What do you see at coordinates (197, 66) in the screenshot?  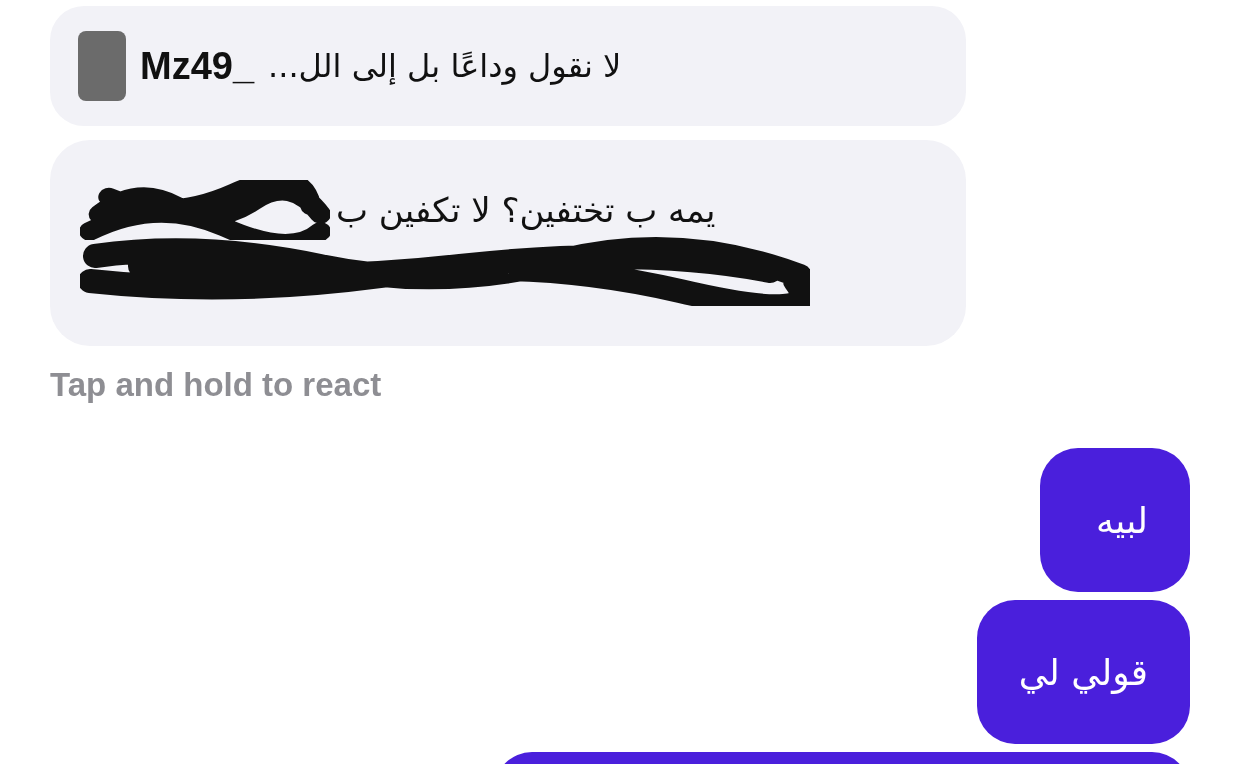 I see `sender-name: Mz49_` at bounding box center [197, 66].